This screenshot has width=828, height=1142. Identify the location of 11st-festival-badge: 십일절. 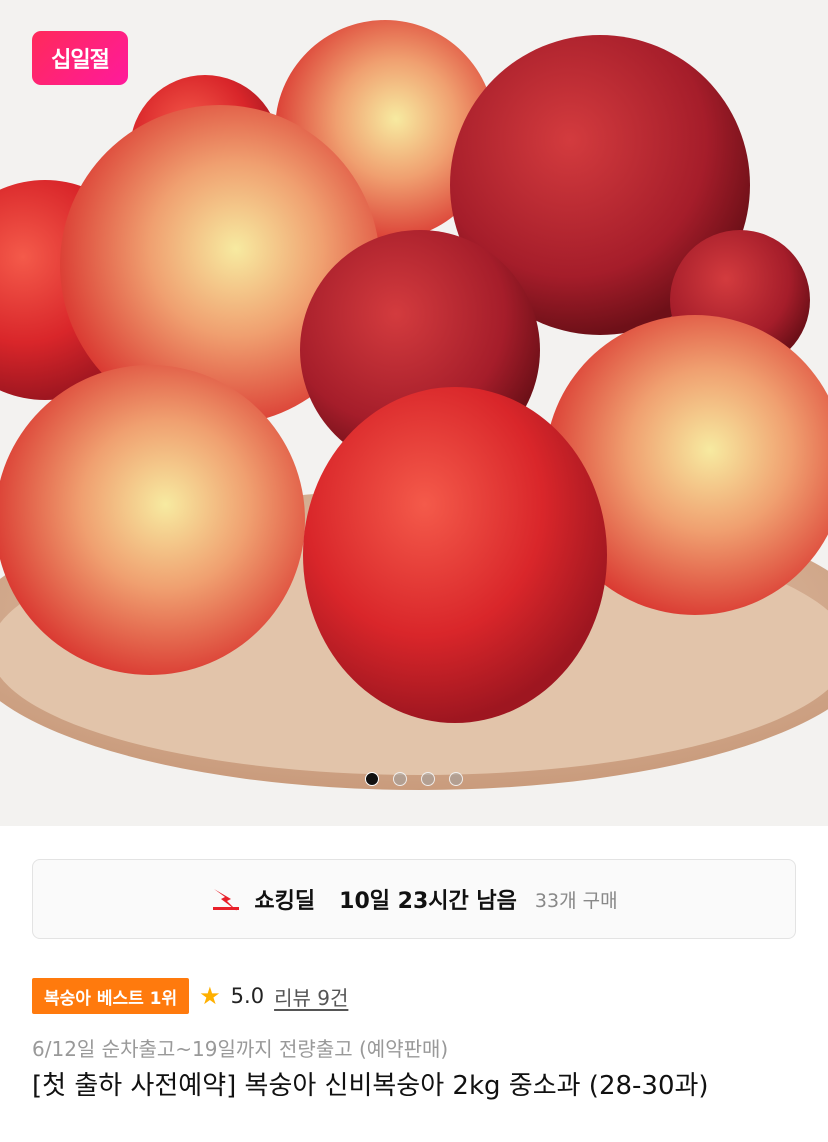
(80, 58).